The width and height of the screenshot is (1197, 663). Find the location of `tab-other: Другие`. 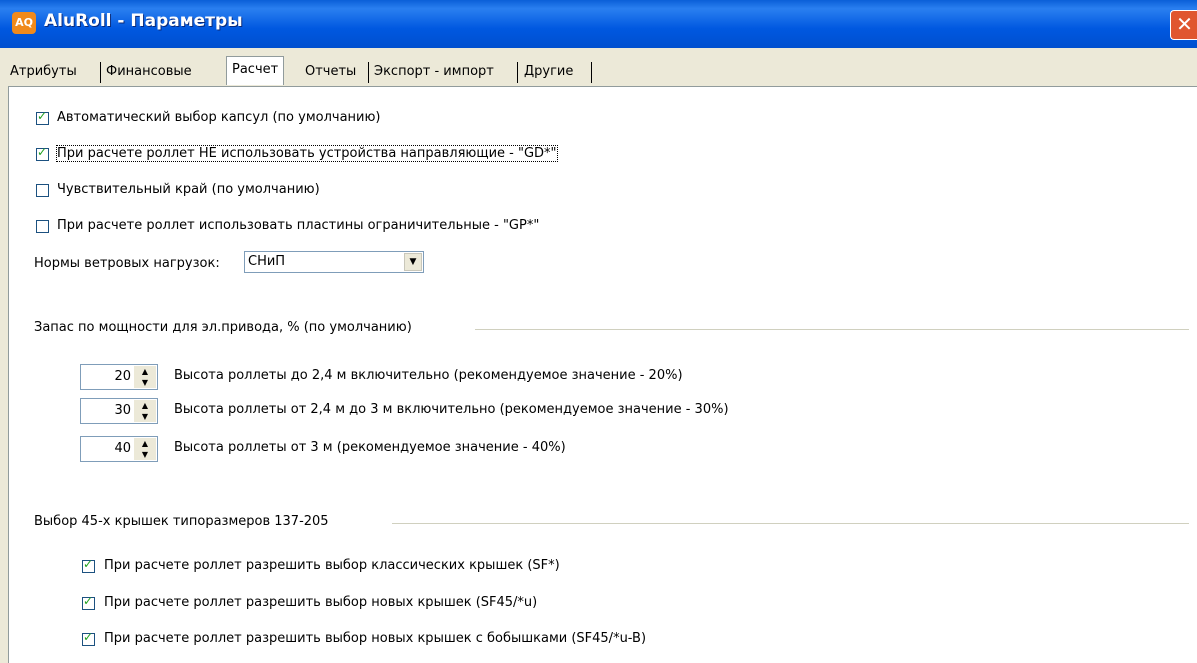

tab-other: Другие is located at coordinates (548, 71).